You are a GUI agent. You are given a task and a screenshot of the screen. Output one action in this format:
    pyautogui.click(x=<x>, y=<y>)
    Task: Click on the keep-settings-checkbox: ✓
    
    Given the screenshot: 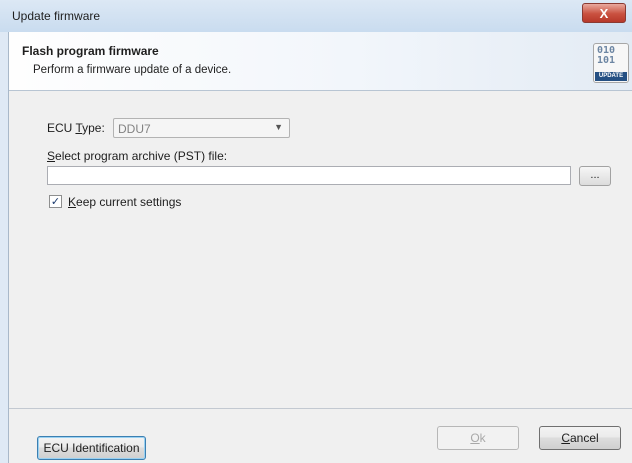 What is the action you would take?
    pyautogui.click(x=55, y=201)
    